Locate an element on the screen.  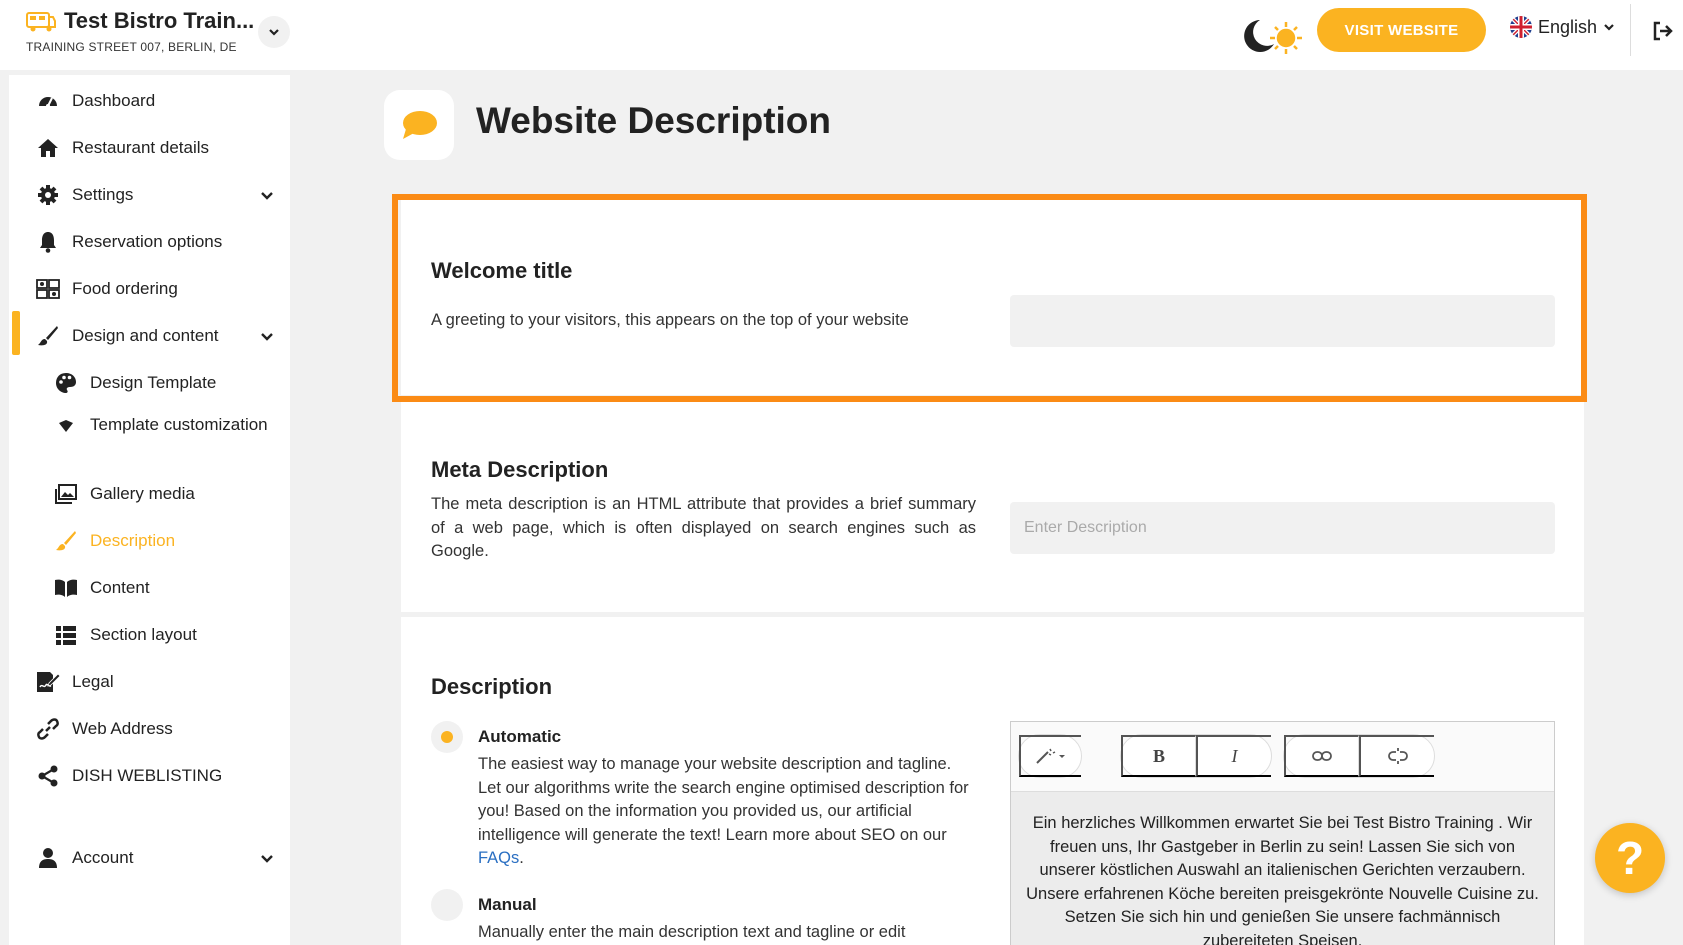
theme-toggle-icon is located at coordinates (1272, 36).